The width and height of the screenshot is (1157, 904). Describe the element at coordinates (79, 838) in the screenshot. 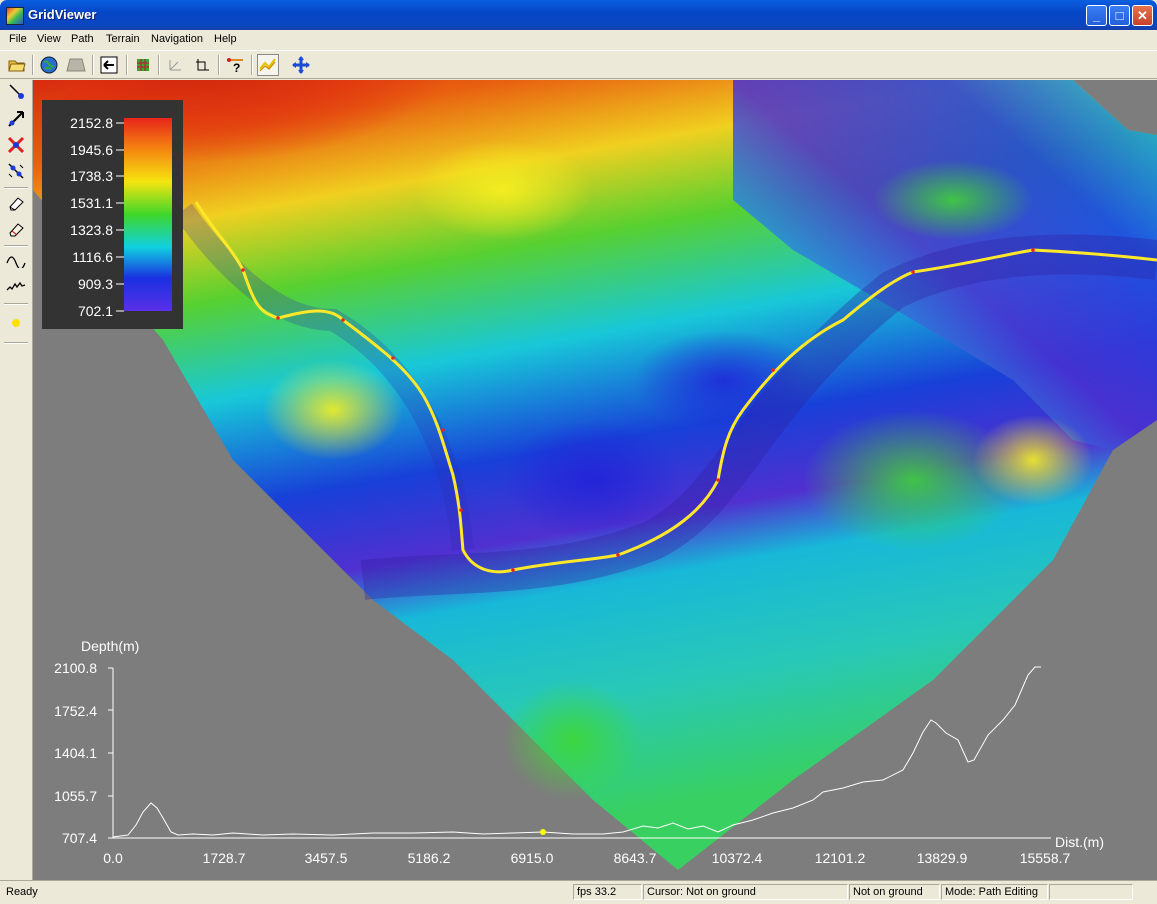

I see `profile-y-tick: 707.4` at that location.